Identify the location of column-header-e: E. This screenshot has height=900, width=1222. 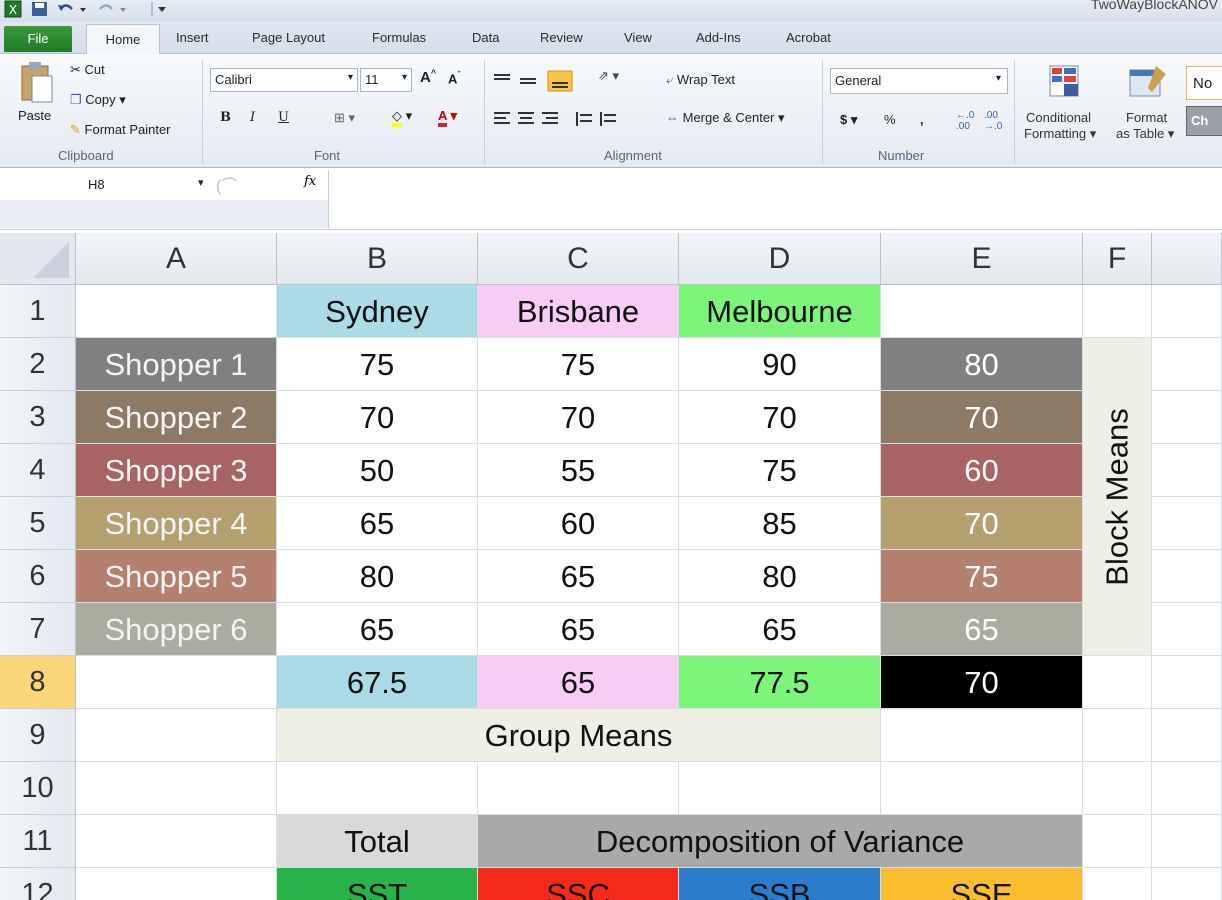
(982, 259).